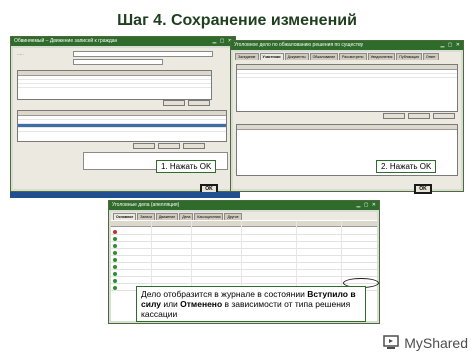 This screenshot has height=355, width=474. What do you see at coordinates (123, 41) in the screenshot?
I see `left-window-titlebar: Обвиняемый – Движение записей к граждан` at bounding box center [123, 41].